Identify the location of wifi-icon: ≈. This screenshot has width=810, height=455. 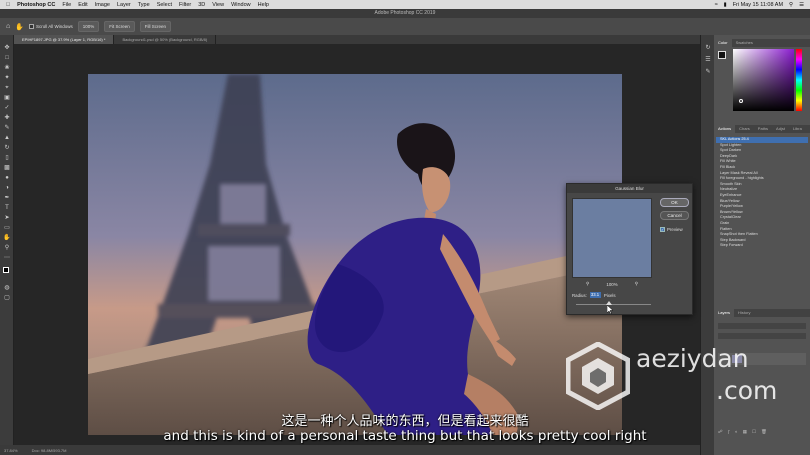
(716, 5).